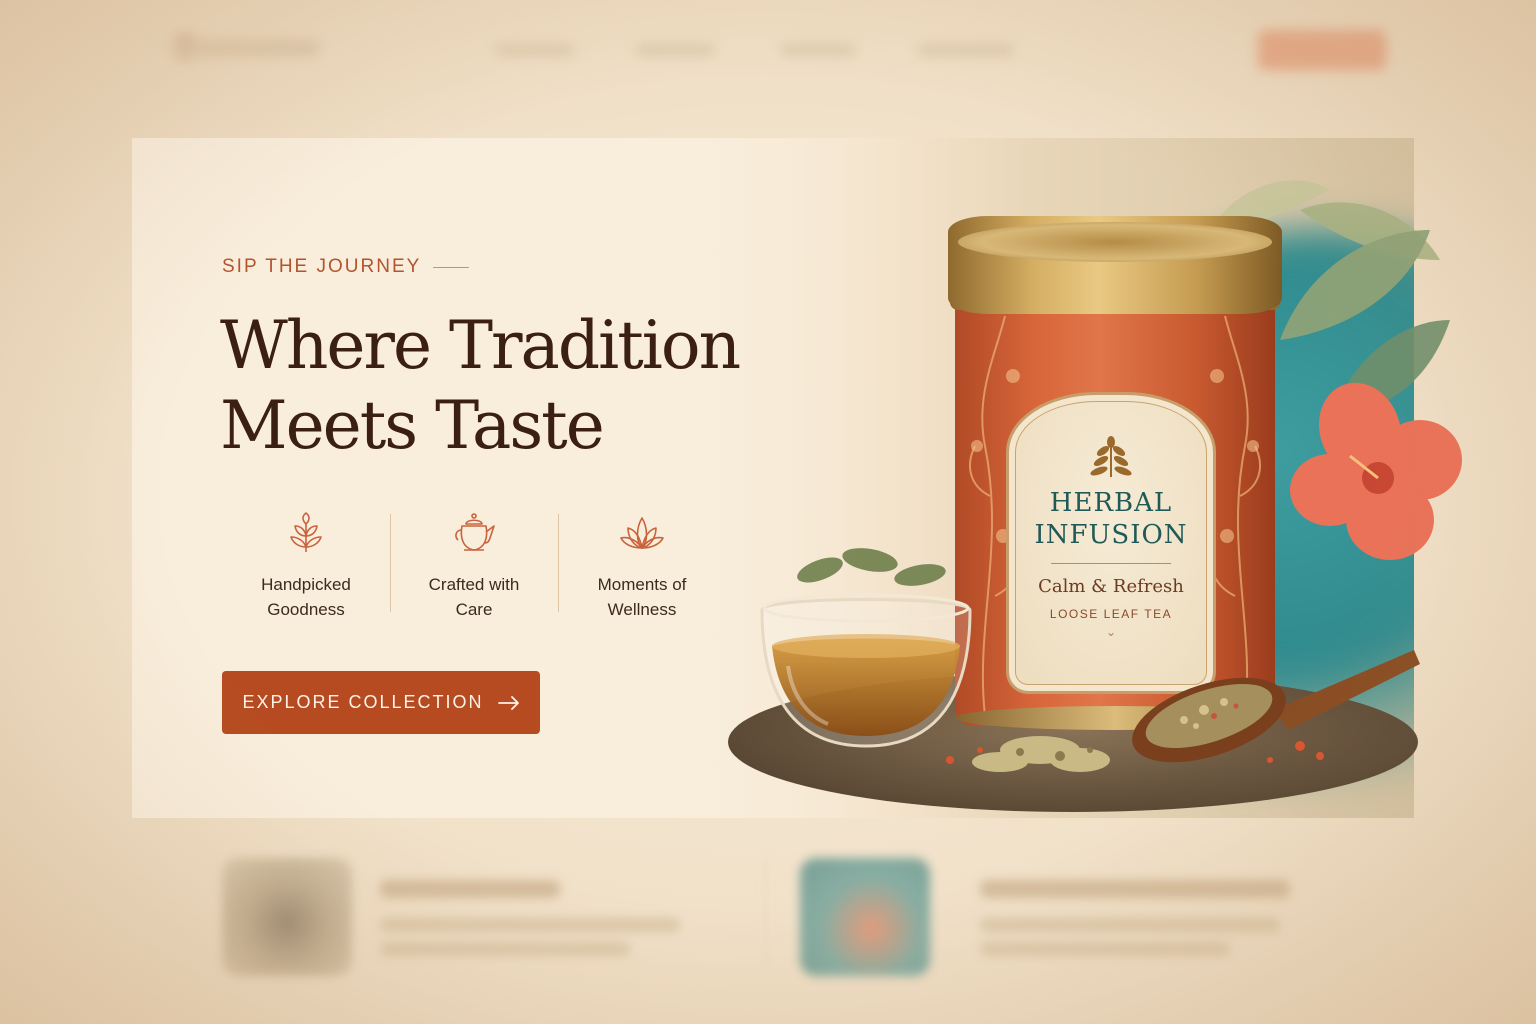 This screenshot has height=1024, width=1536. What do you see at coordinates (1115, 242) in the screenshot?
I see `tea-tin-lid-top` at bounding box center [1115, 242].